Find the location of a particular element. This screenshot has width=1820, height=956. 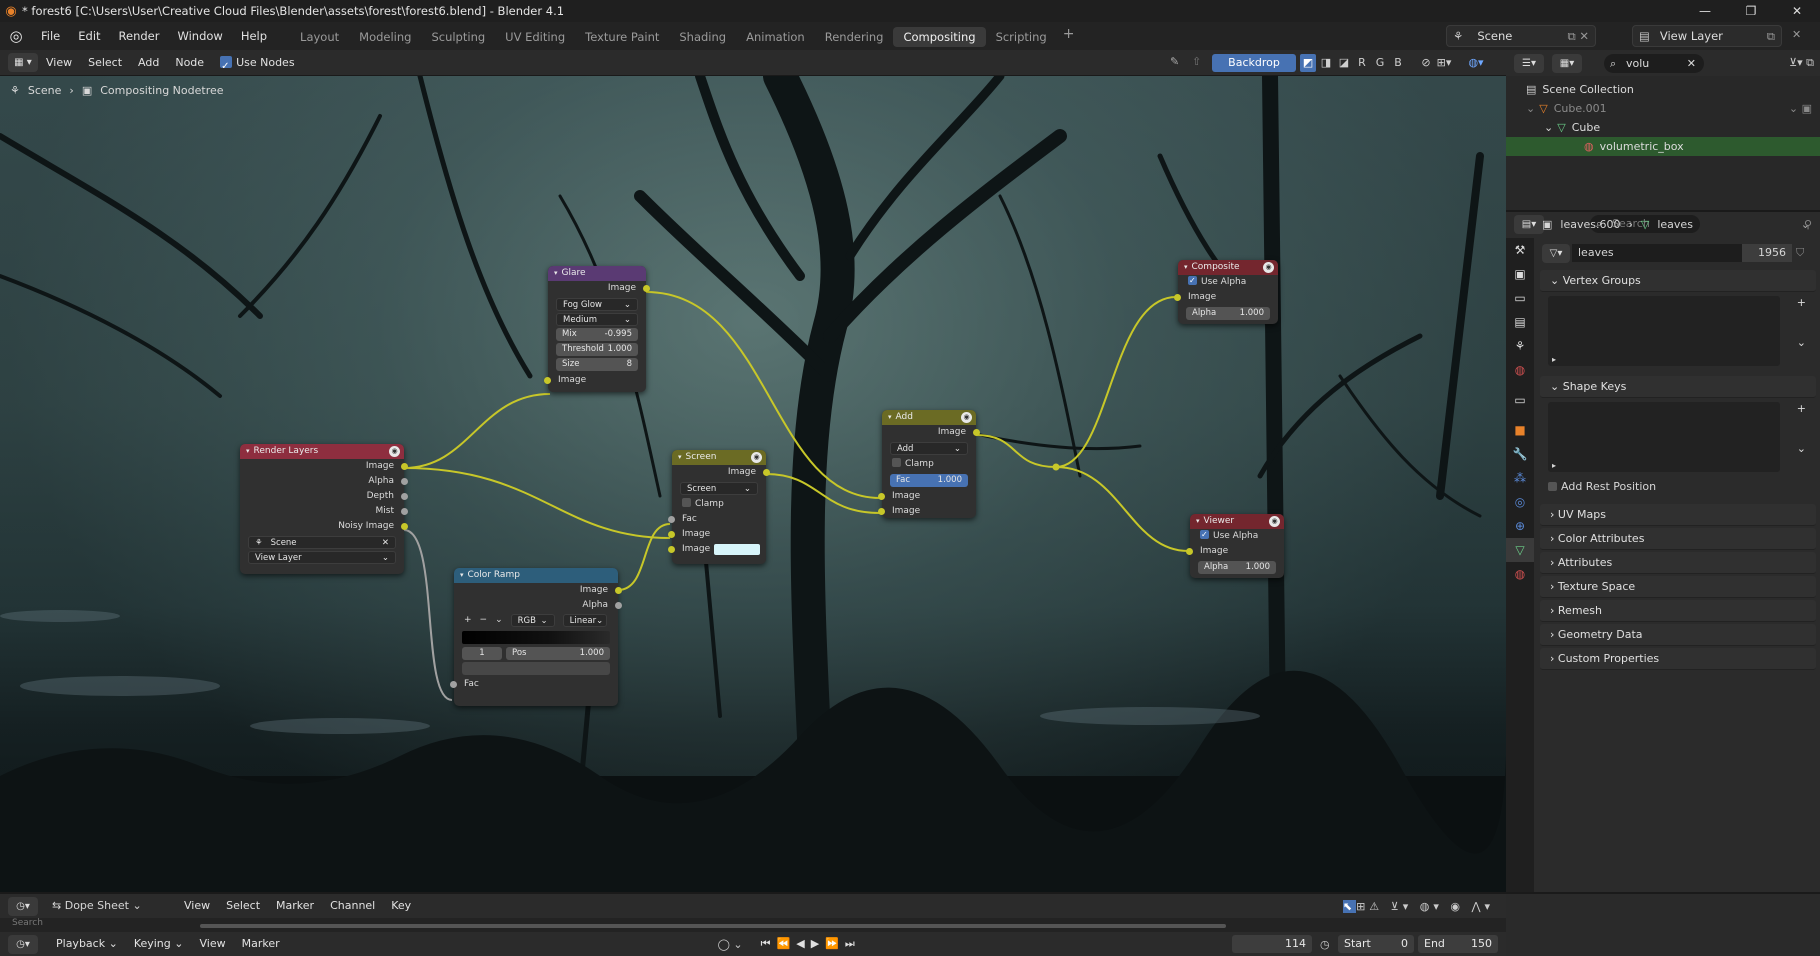

outliner-type-selector: ☰▾ is located at coordinates (1529, 63).